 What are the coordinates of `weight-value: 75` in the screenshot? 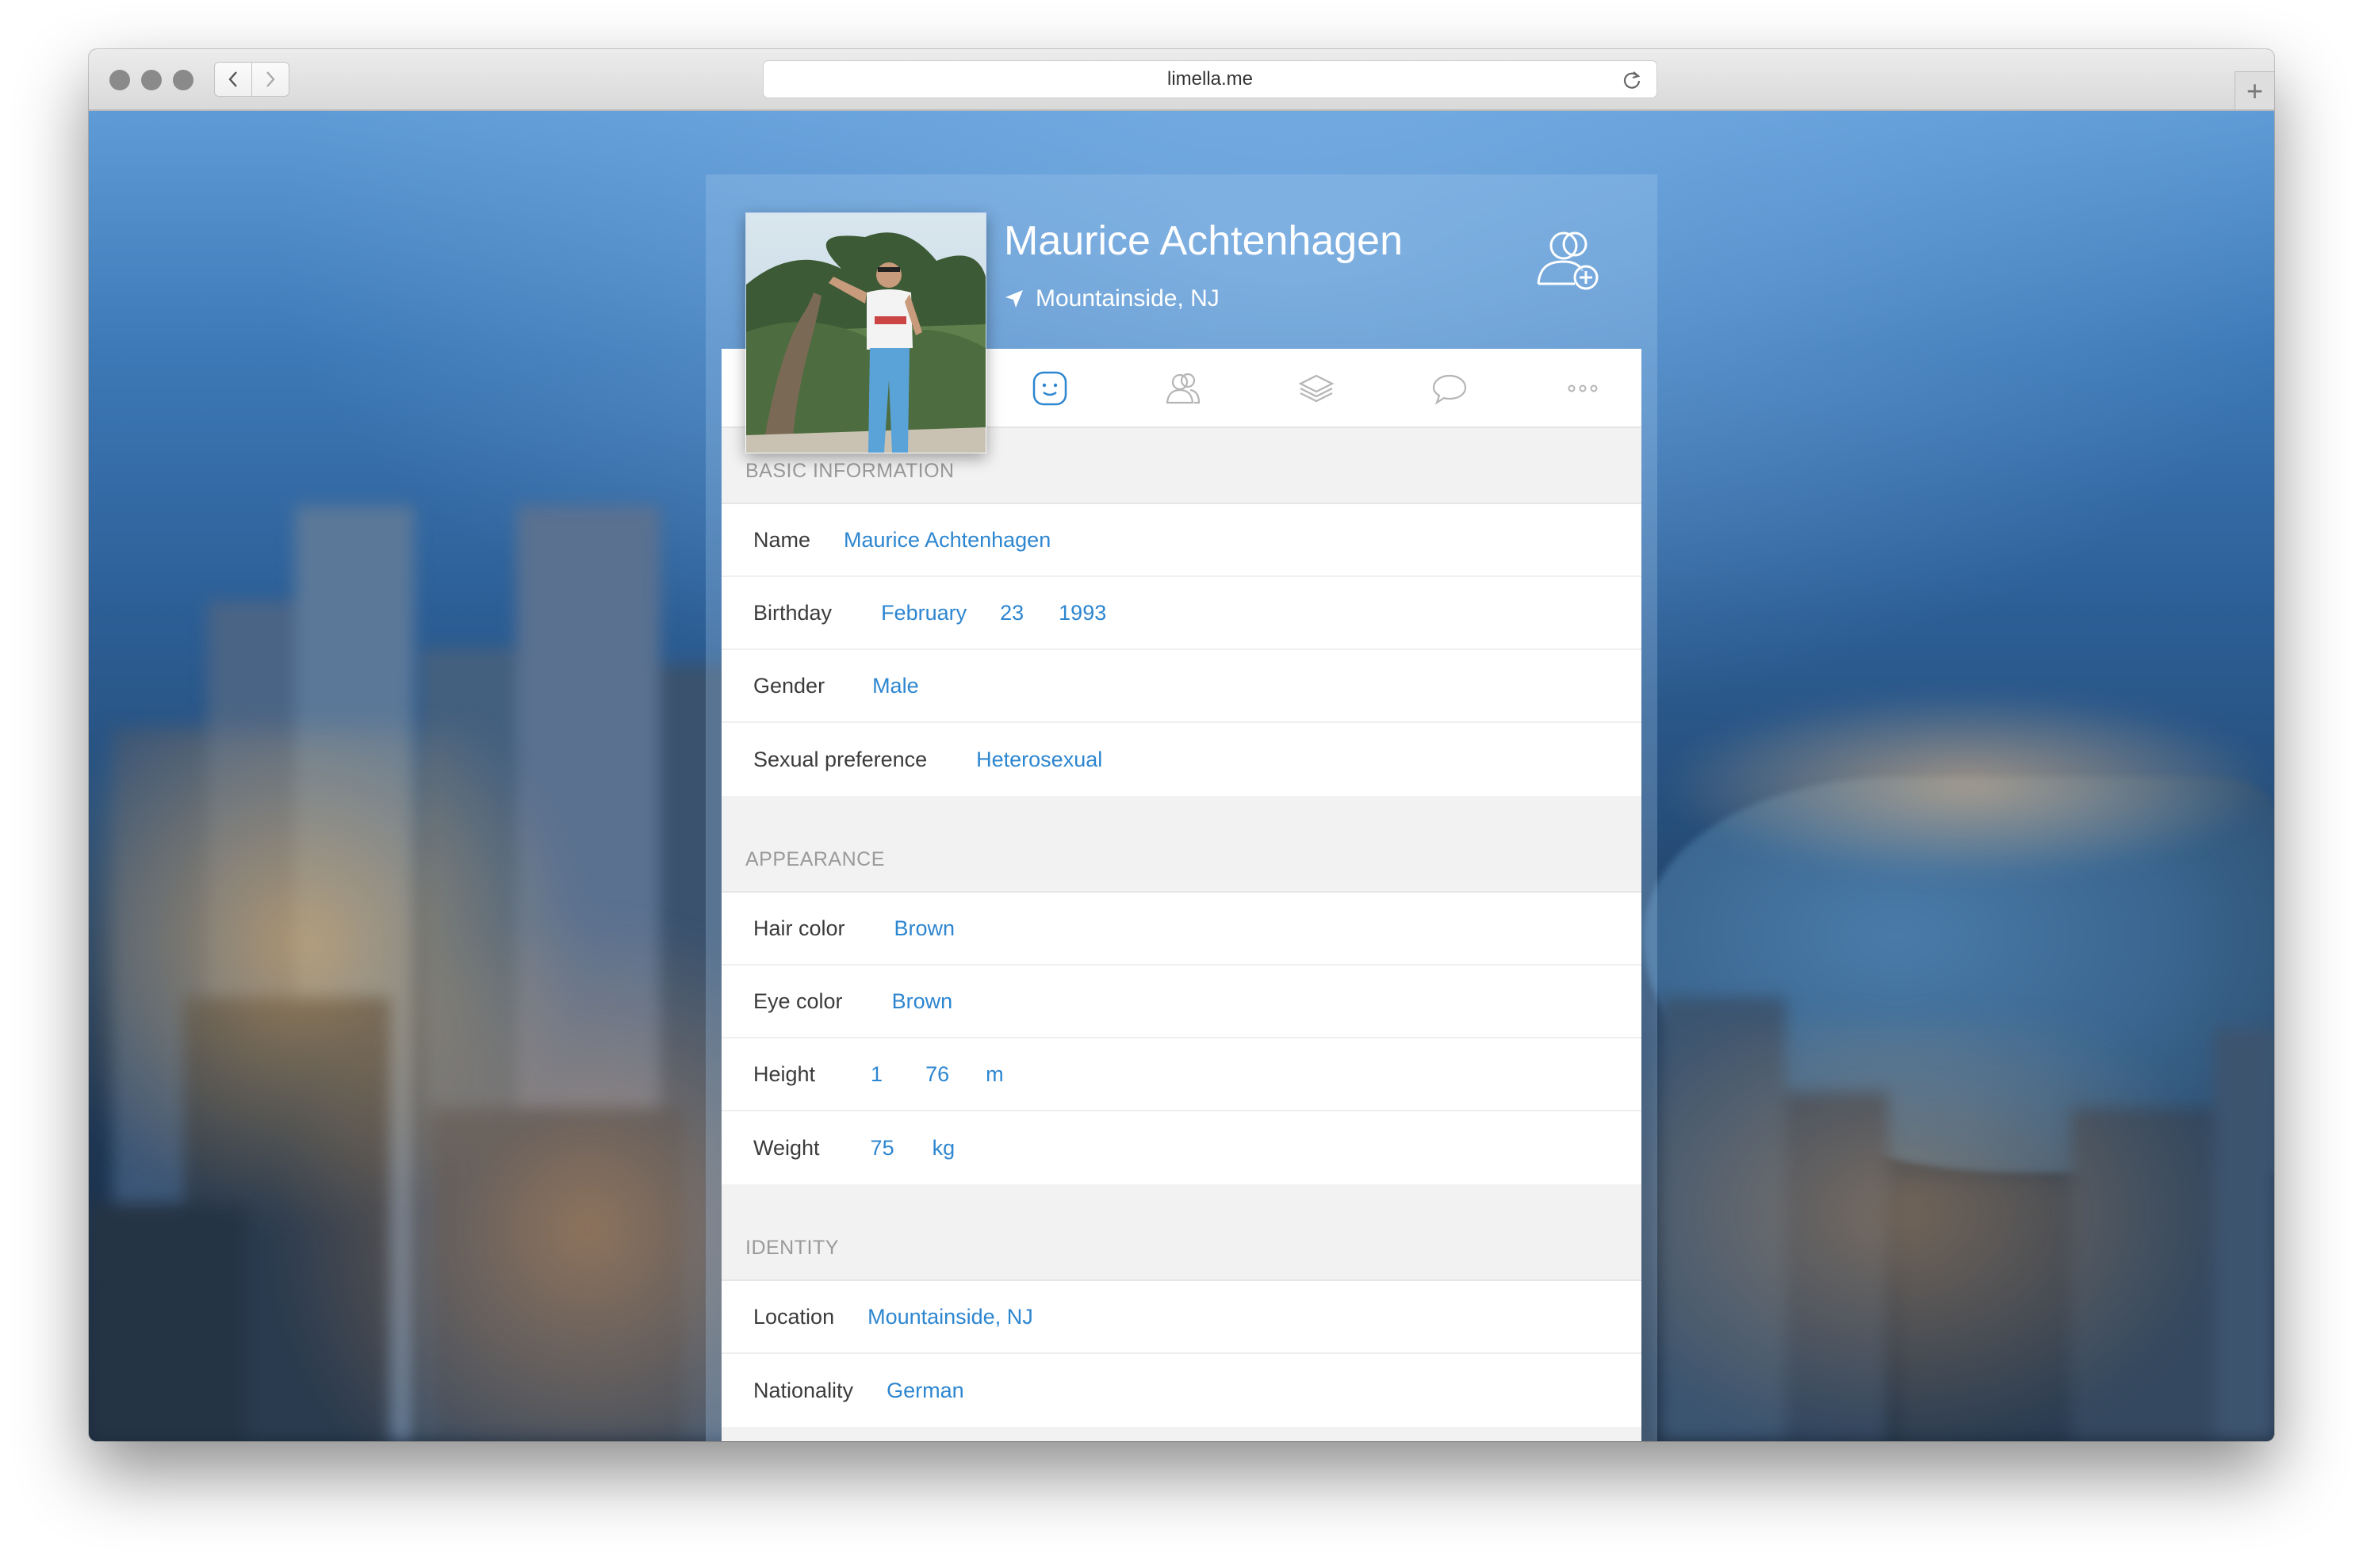 It's located at (882, 1148).